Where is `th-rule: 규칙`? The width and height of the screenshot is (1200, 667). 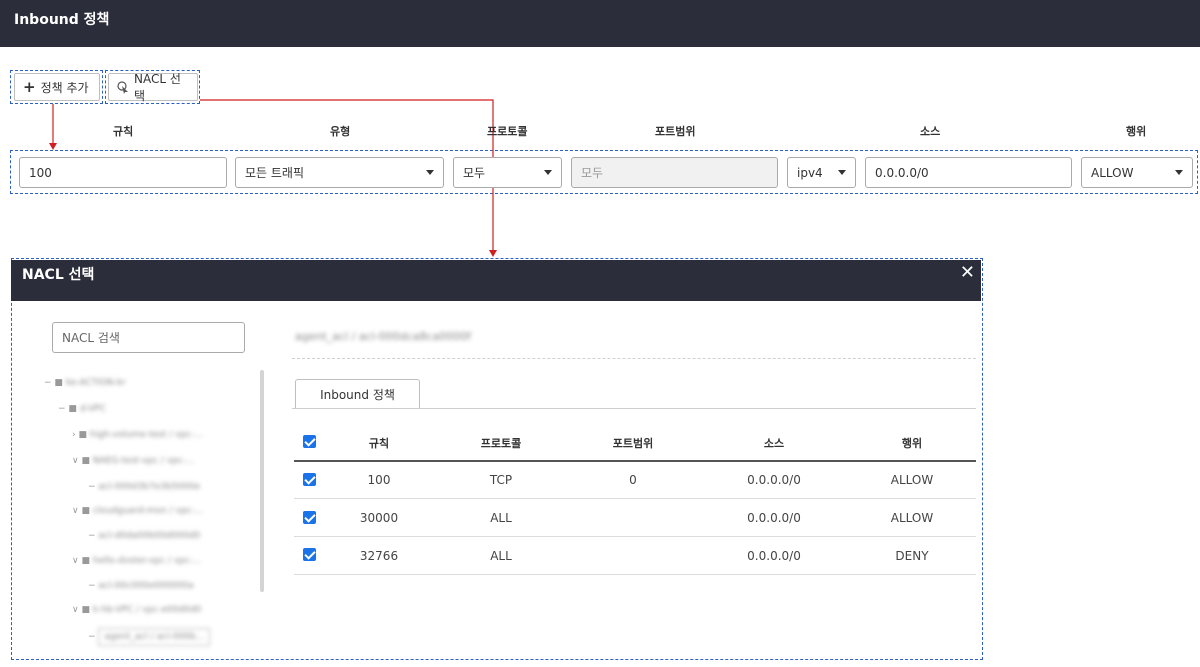
th-rule: 규칙 is located at coordinates (379, 443).